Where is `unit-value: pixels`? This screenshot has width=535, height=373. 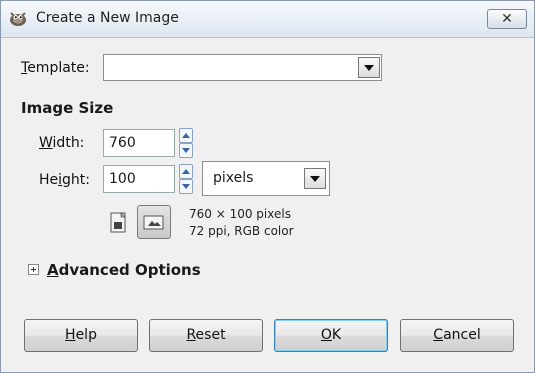 unit-value: pixels is located at coordinates (233, 178).